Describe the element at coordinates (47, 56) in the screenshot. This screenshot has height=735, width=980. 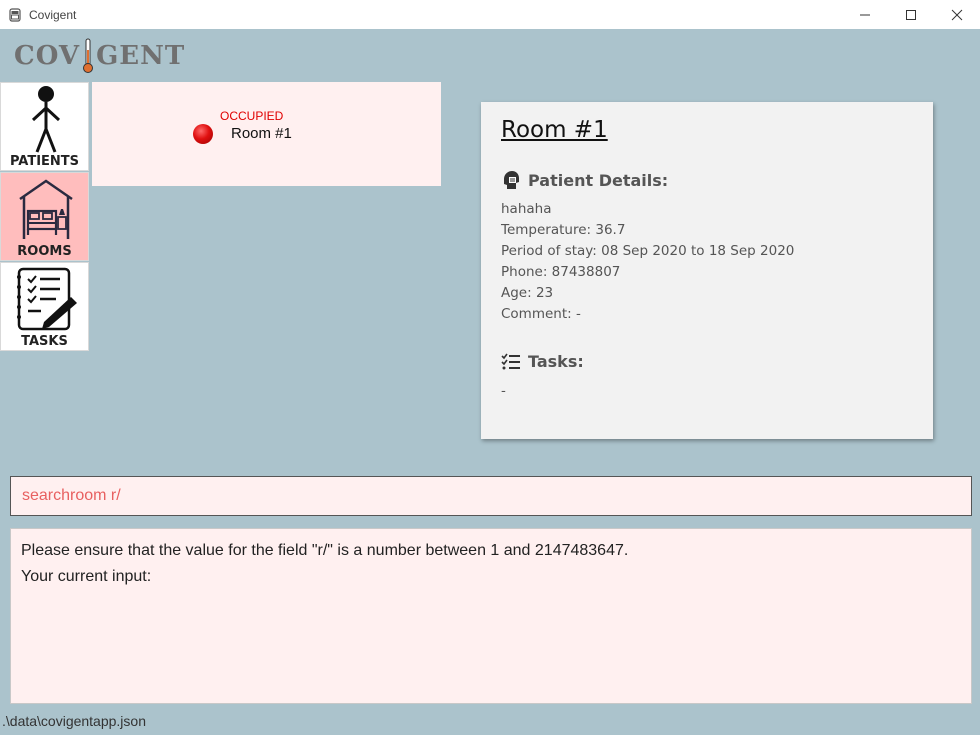
I see `logo-text-left: COV` at that location.